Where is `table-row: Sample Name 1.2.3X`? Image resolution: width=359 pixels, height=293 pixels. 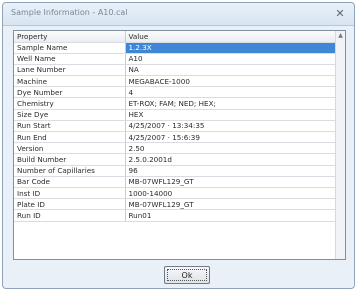
table-row: Sample Name 1.2.3X is located at coordinates (176, 48).